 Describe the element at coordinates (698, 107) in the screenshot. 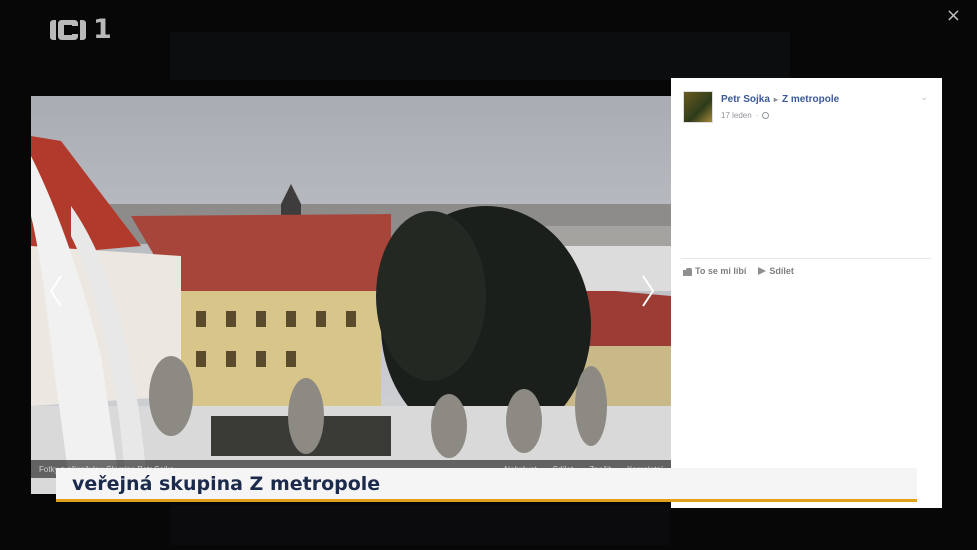

I see `avatar` at that location.